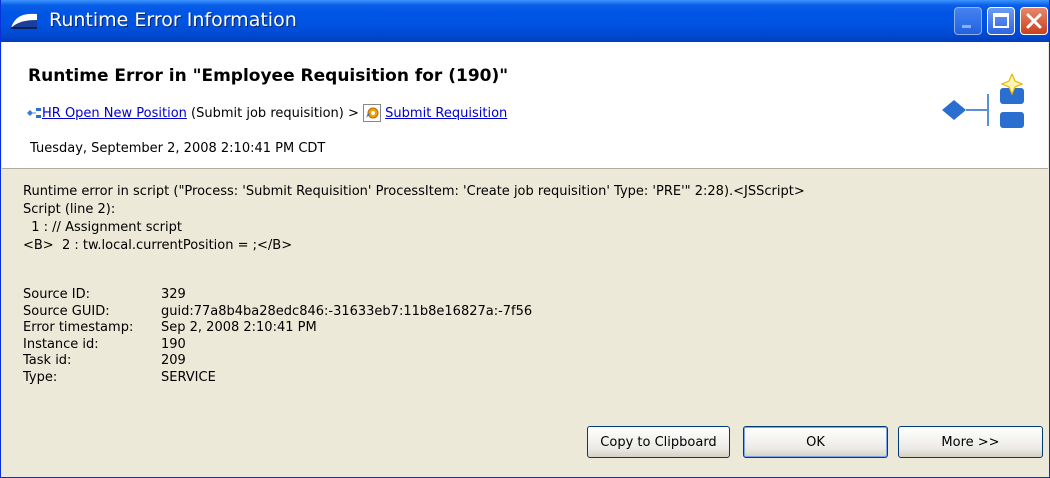 The height and width of the screenshot is (478, 1050). Describe the element at coordinates (173, 294) in the screenshot. I see `detail-value: 329` at that location.